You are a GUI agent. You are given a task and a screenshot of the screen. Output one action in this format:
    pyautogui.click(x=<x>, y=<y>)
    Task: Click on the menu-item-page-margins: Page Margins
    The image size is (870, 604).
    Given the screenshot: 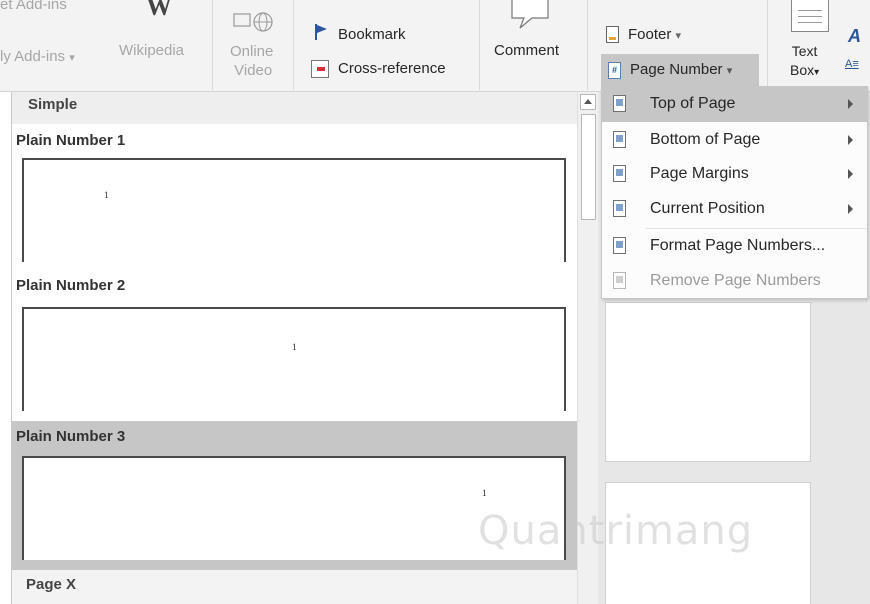 What is the action you would take?
    pyautogui.click(x=734, y=174)
    